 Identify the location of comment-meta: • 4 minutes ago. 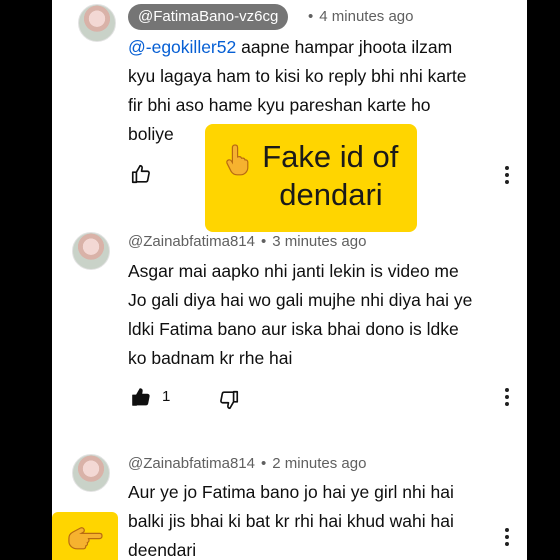
(361, 16).